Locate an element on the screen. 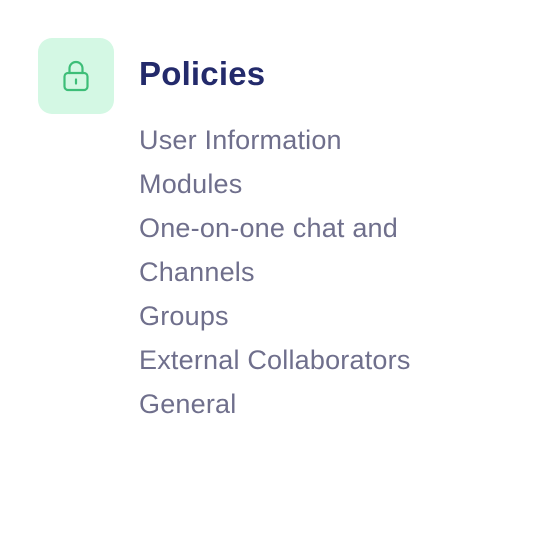  link-general: General is located at coordinates (304, 404).